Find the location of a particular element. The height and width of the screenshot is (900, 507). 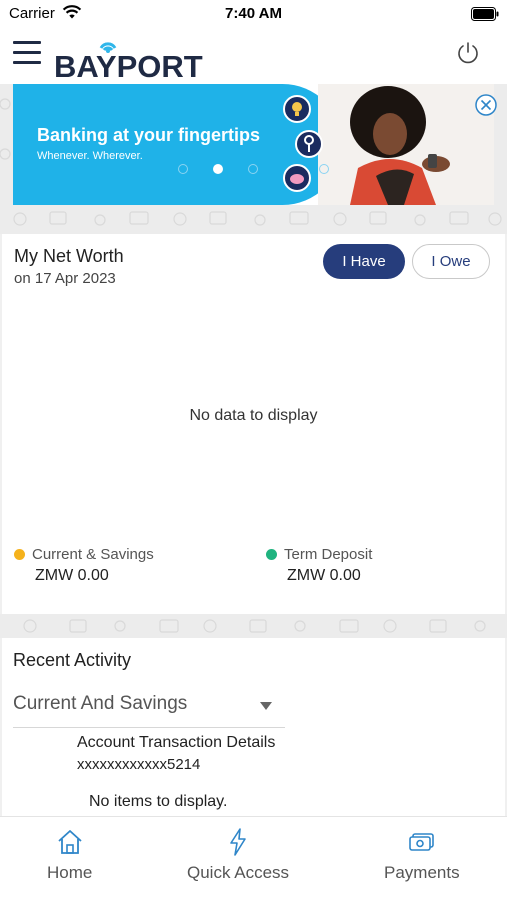

carousel-dots is located at coordinates (258, 170).